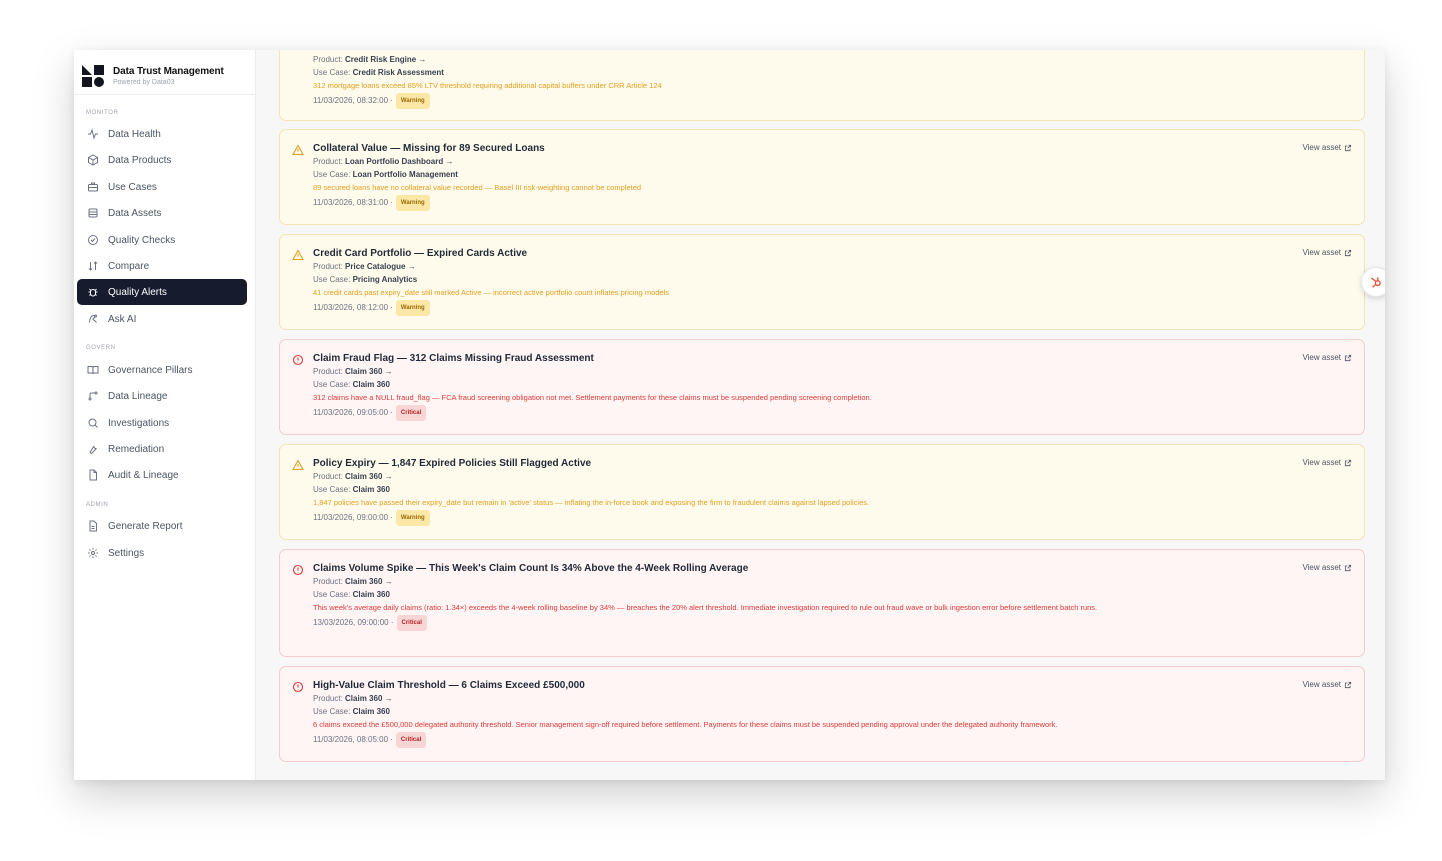 This screenshot has height=861, width=1442. What do you see at coordinates (378, 72) in the screenshot?
I see `alert-use-case: Use Case: Credit Risk Assessment` at bounding box center [378, 72].